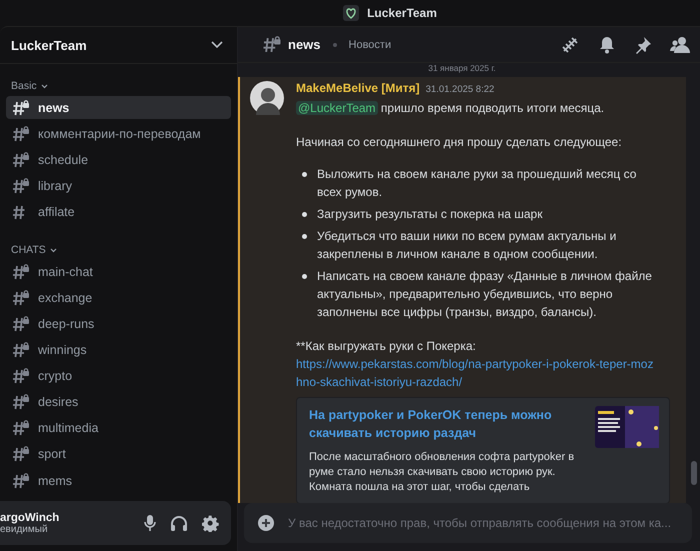 The image size is (700, 551). What do you see at coordinates (337, 108) in the screenshot?
I see `mention-link: @LuckerTeam` at bounding box center [337, 108].